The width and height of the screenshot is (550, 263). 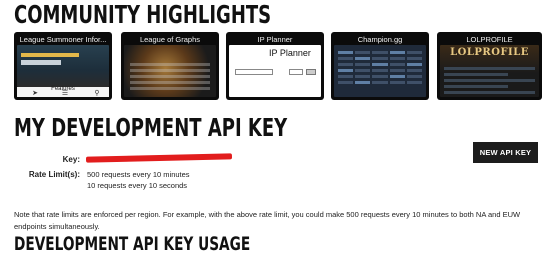 I want to click on rocket-icon: ➤, so click(x=35, y=93).